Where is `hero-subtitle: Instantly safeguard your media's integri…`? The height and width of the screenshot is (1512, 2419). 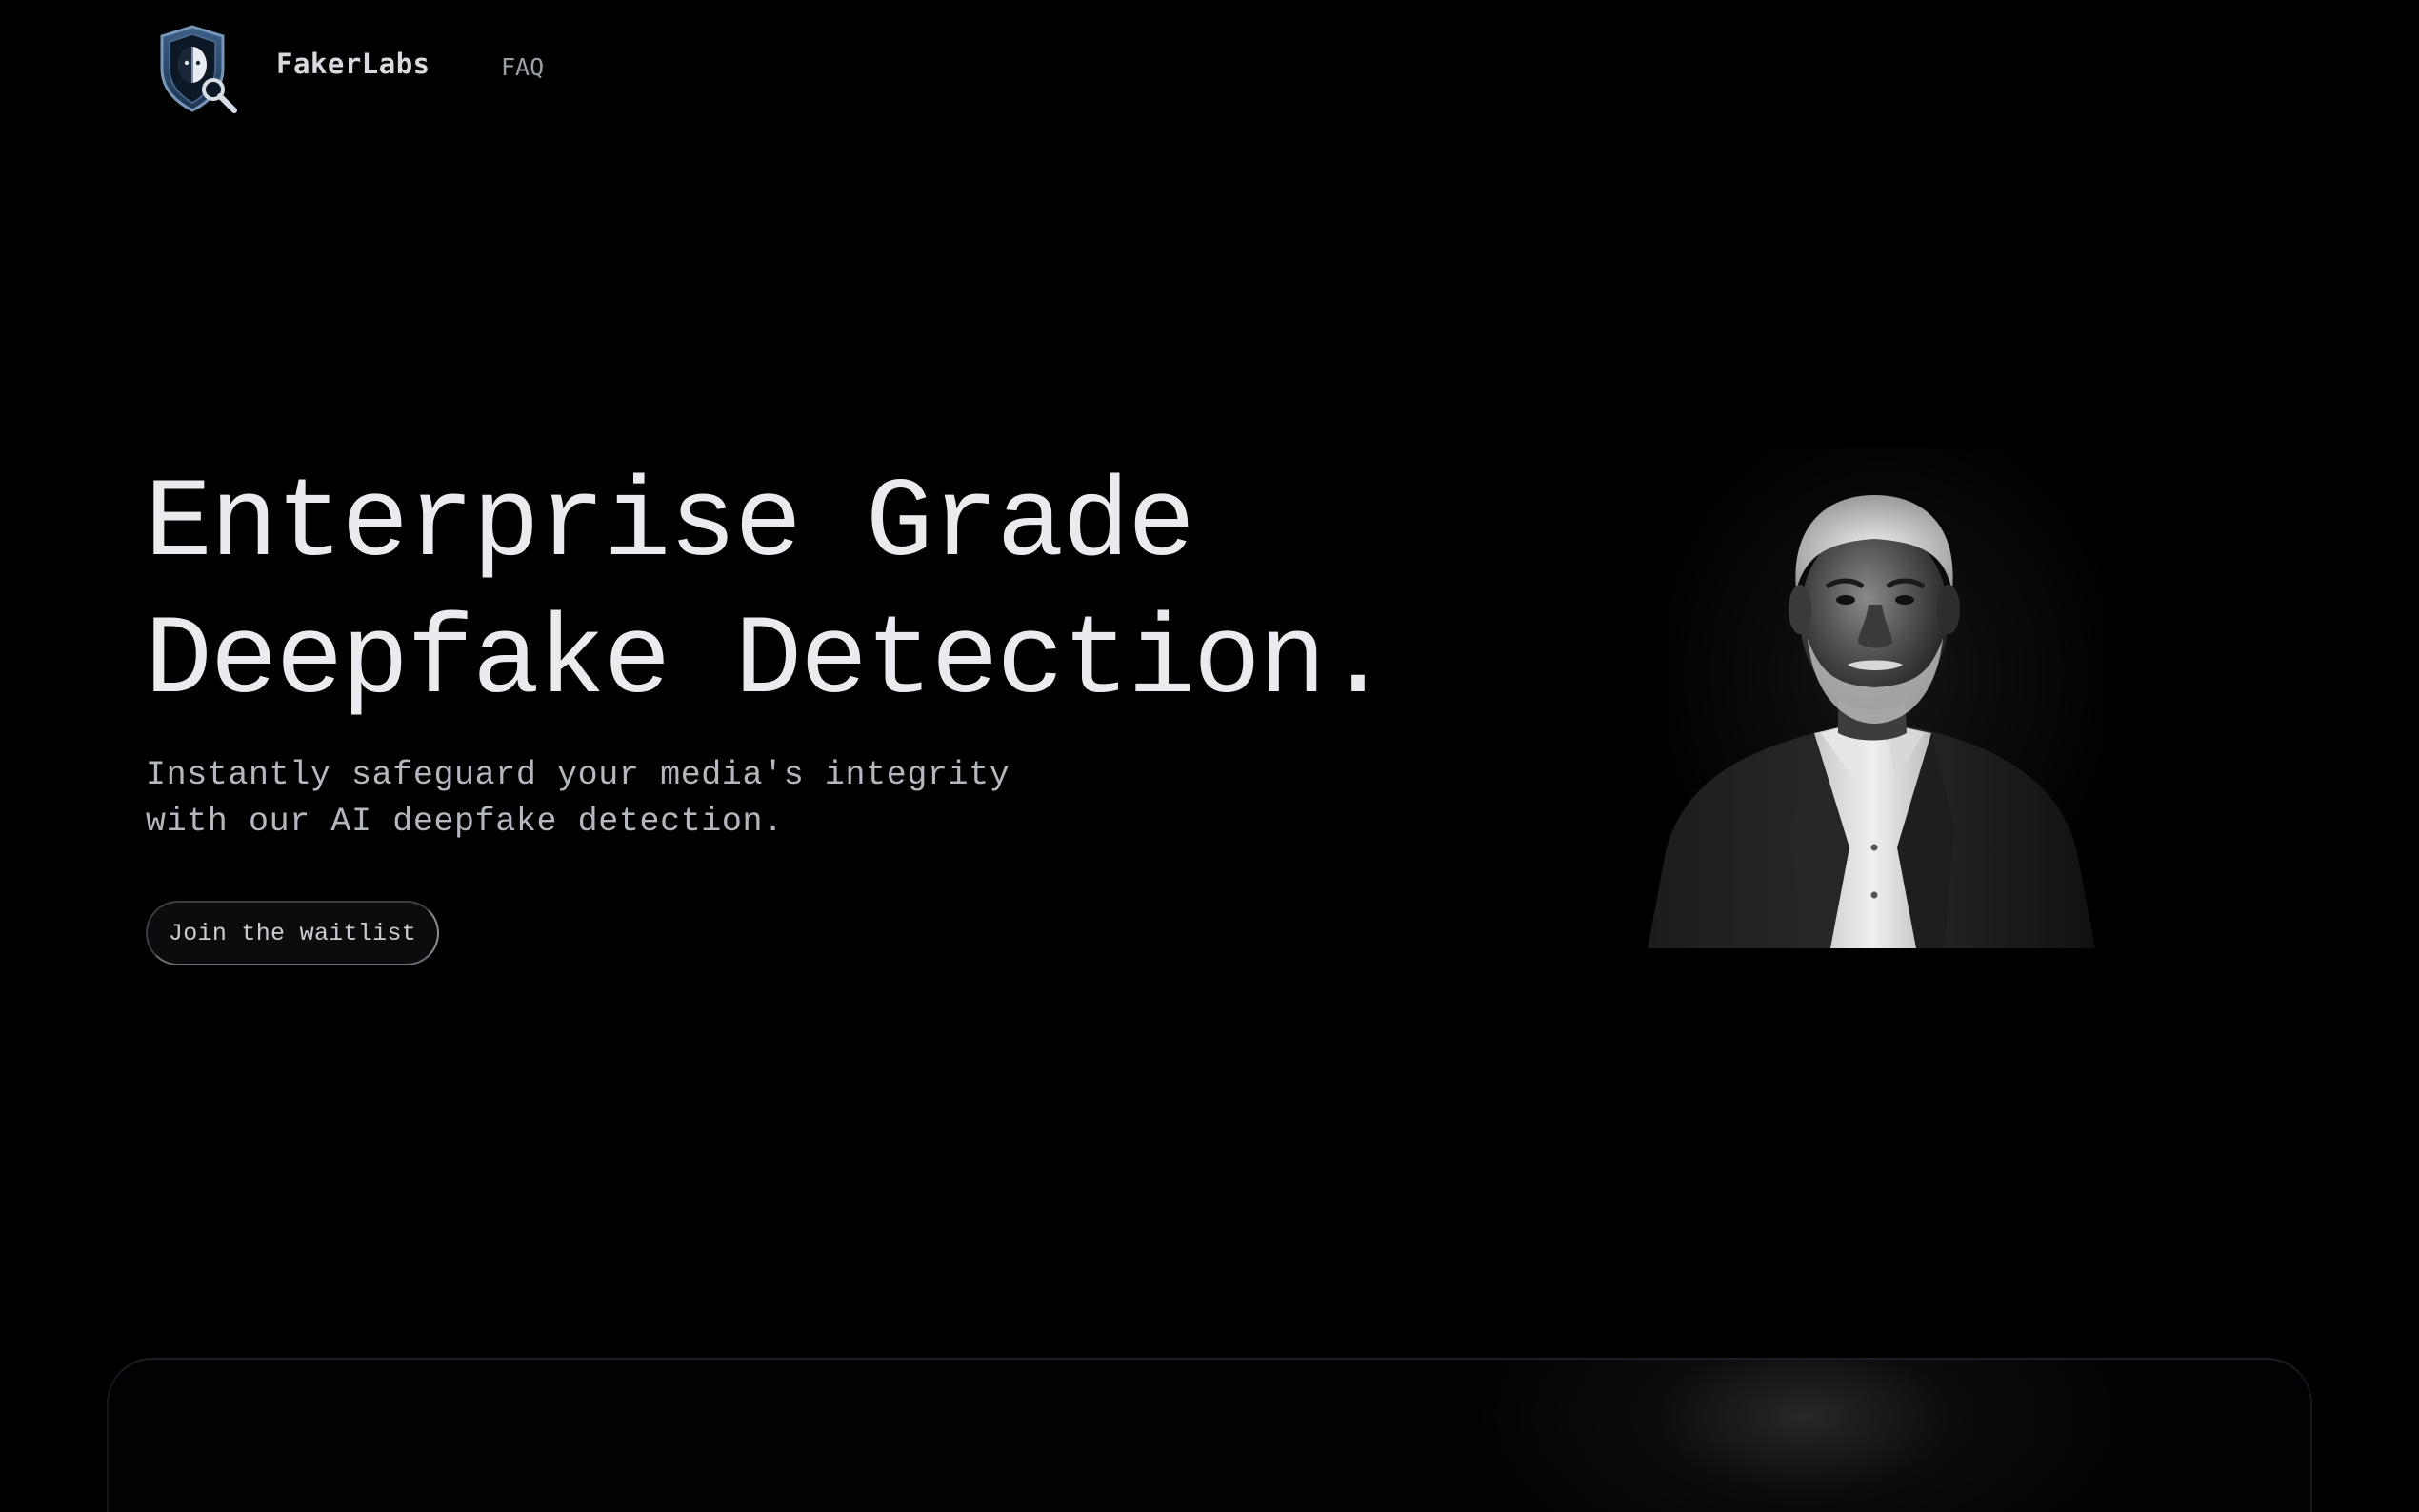
hero-subtitle: Instantly safeguard your media's integri… is located at coordinates (578, 799).